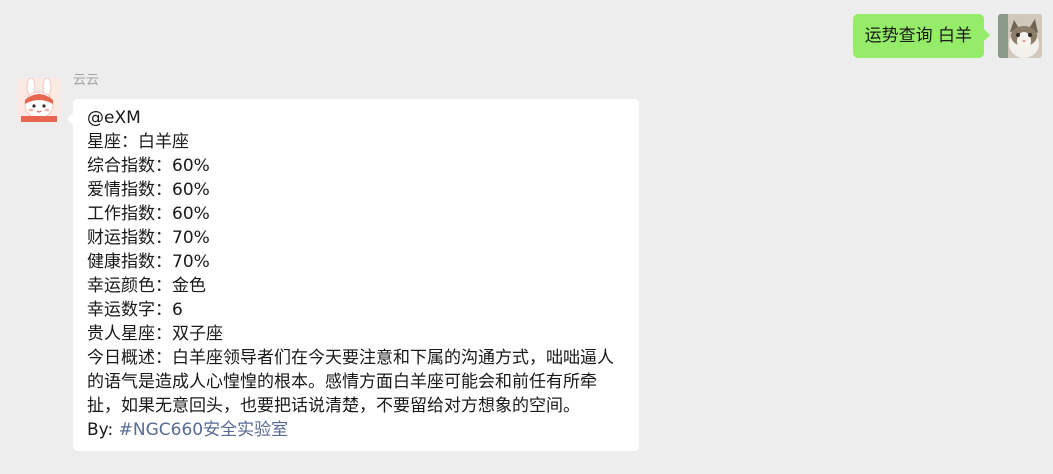 The image size is (1053, 474). I want to click on sender-name: 云云, so click(86, 80).